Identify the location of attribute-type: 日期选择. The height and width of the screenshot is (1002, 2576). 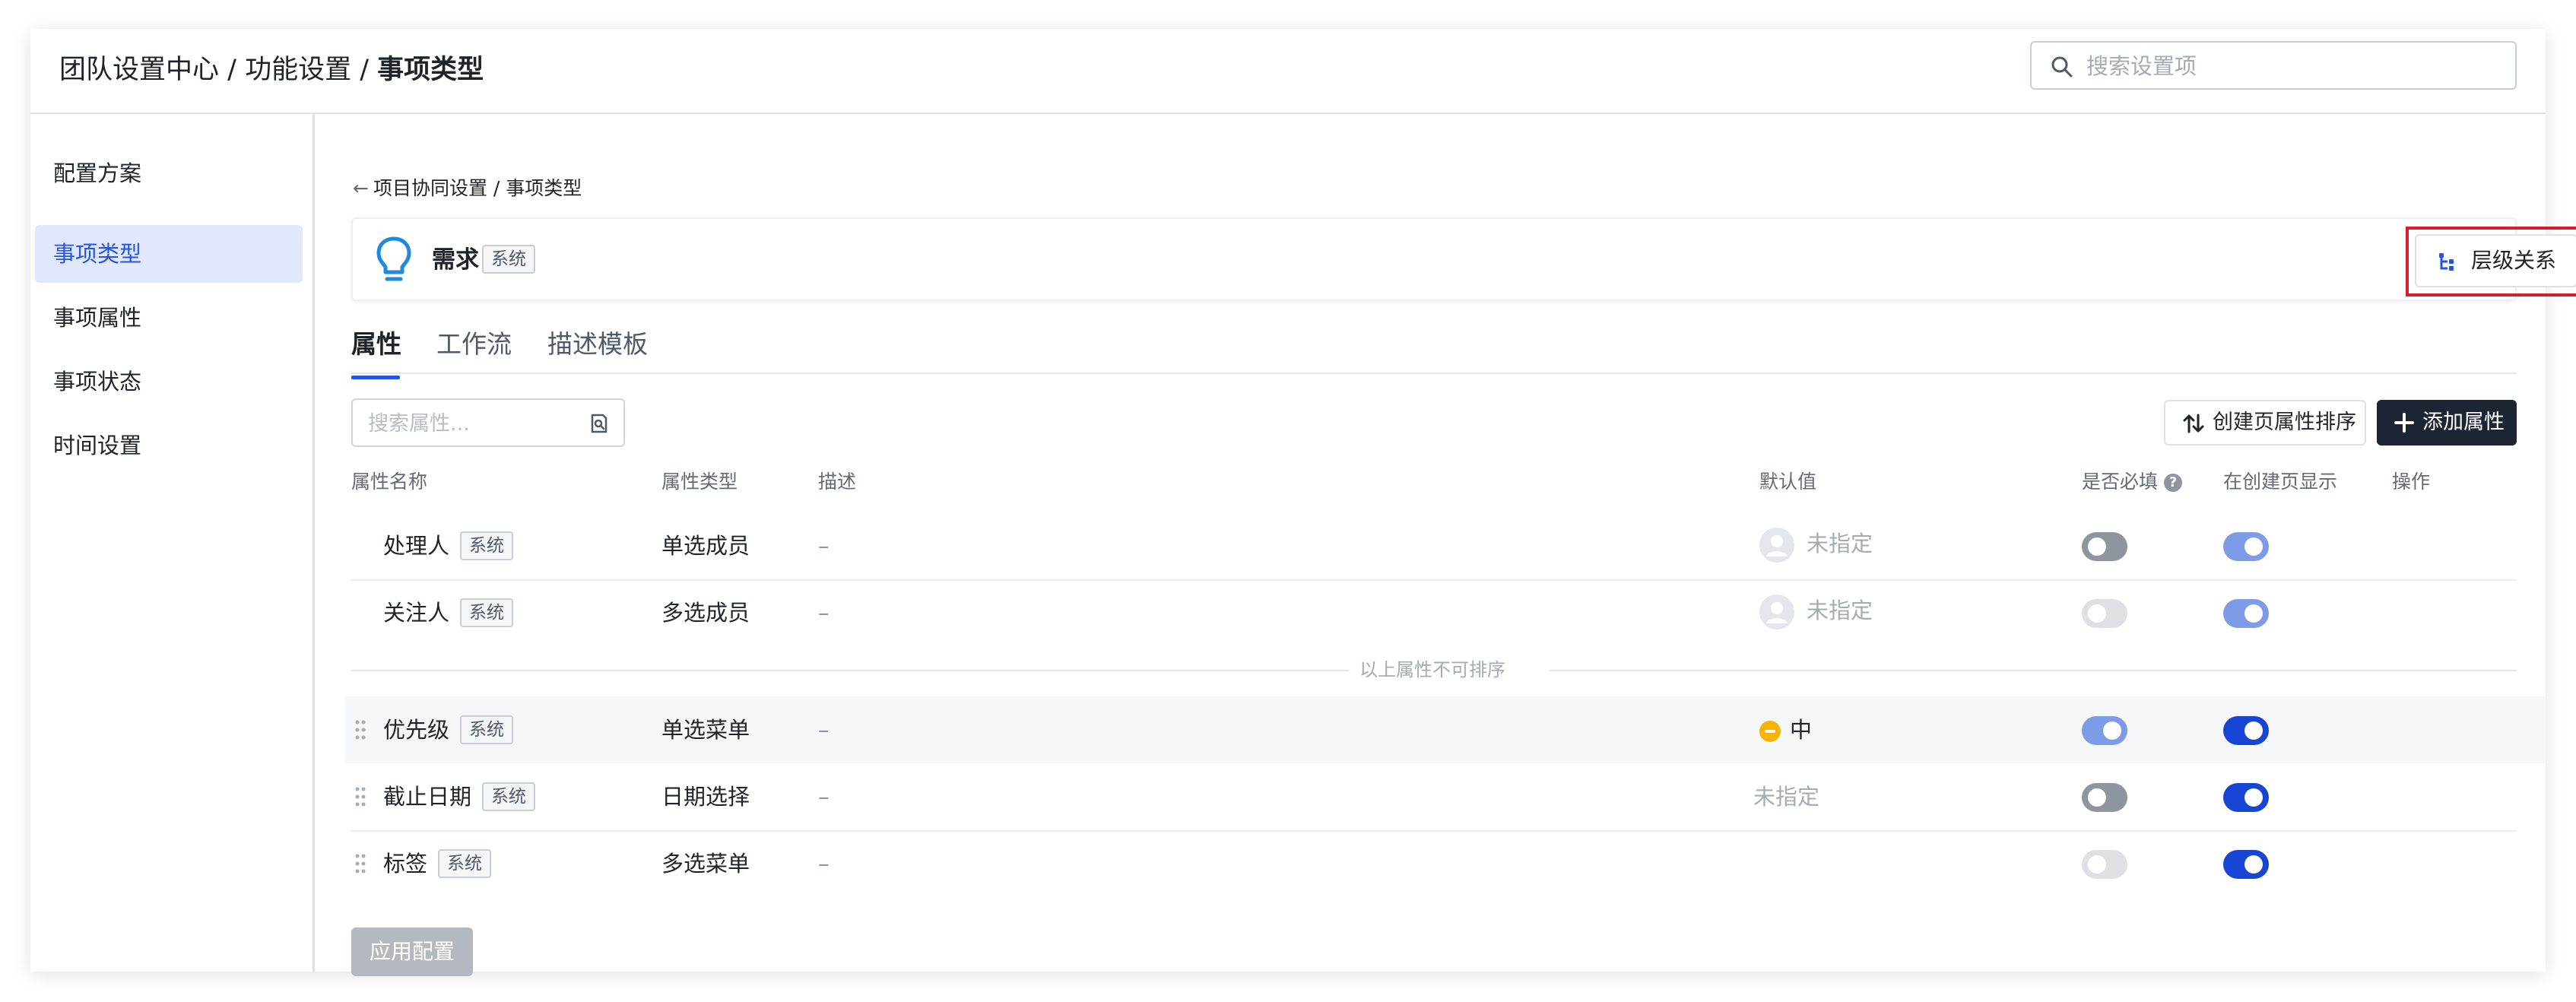
(706, 797).